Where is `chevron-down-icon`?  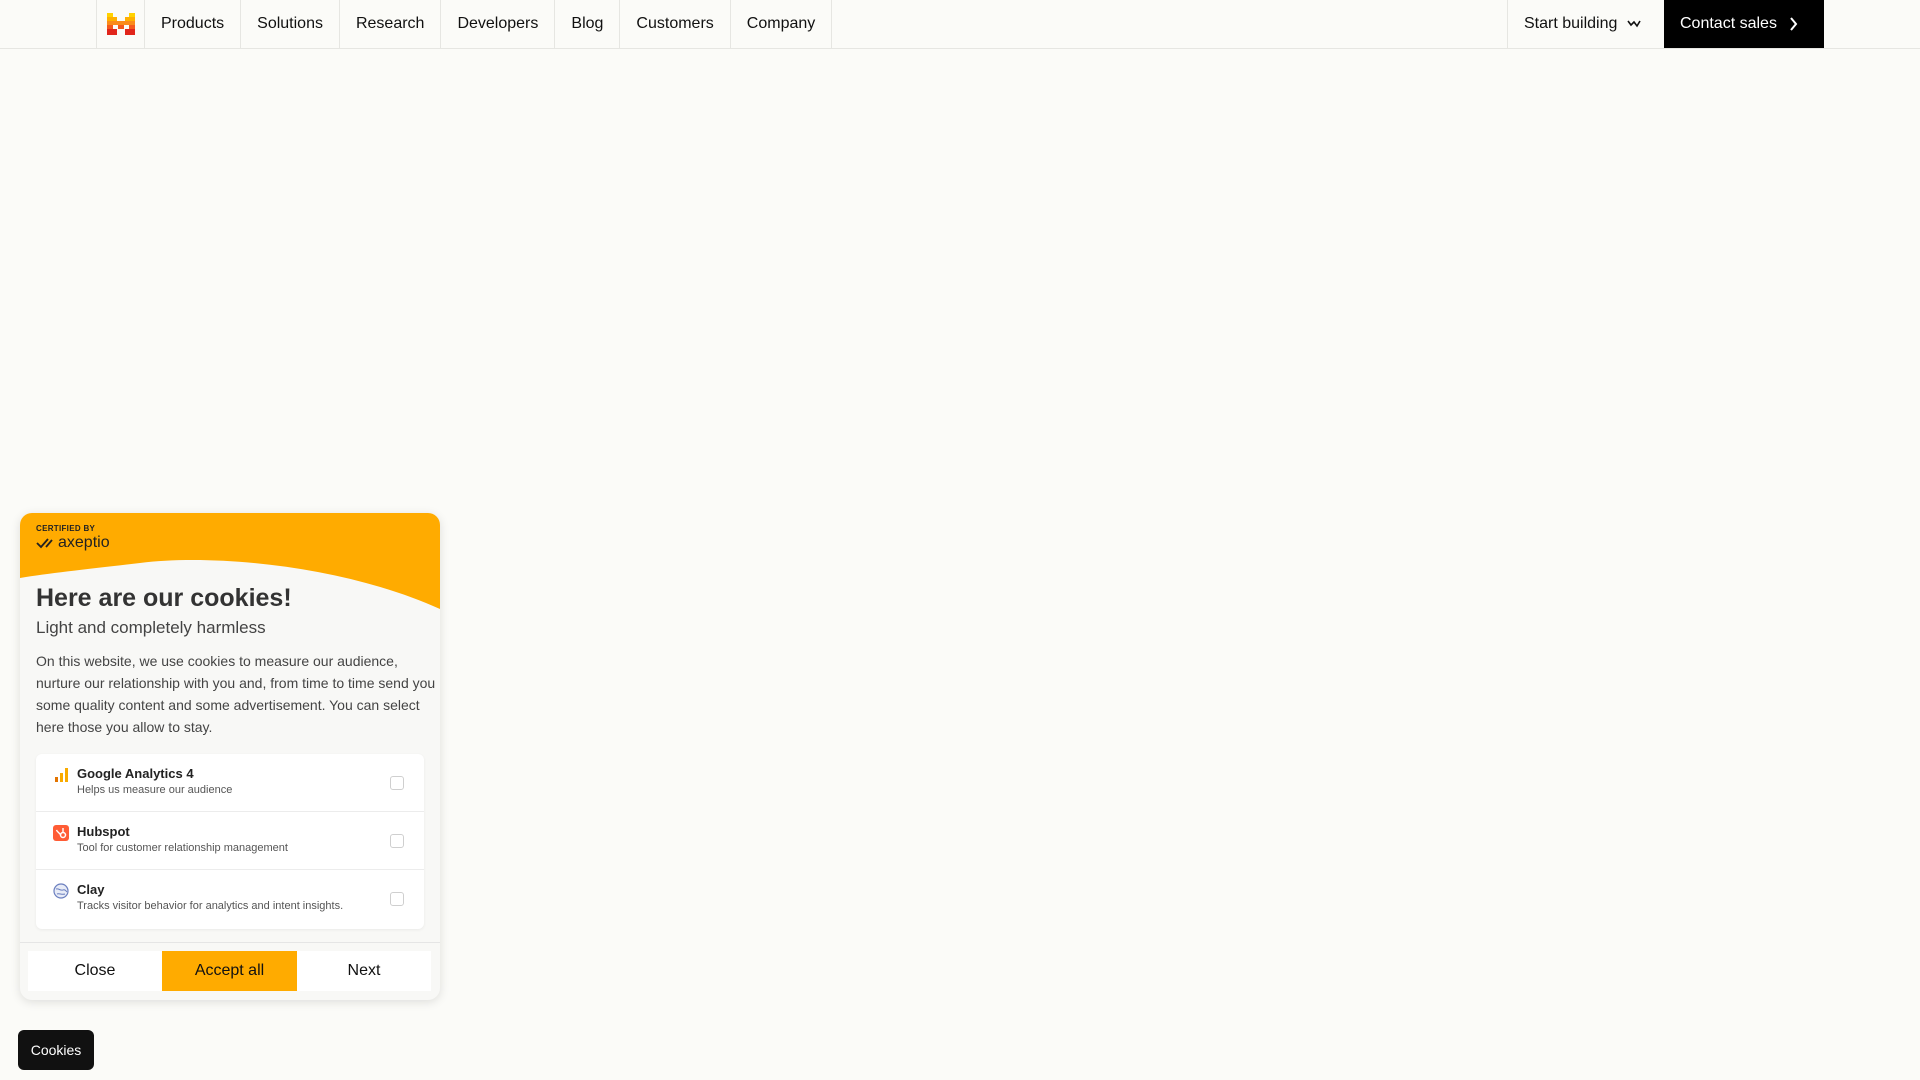
chevron-down-icon is located at coordinates (1634, 24).